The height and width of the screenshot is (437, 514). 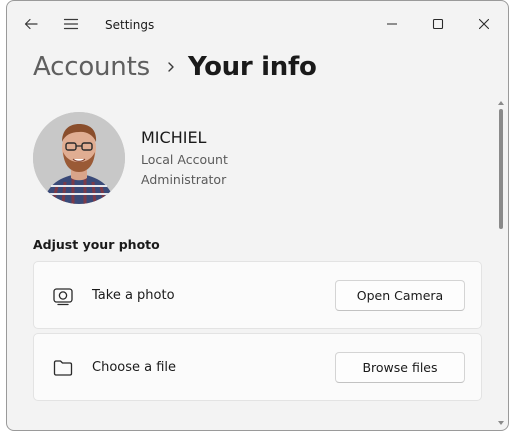 I want to click on account-role: Administrator, so click(x=184, y=179).